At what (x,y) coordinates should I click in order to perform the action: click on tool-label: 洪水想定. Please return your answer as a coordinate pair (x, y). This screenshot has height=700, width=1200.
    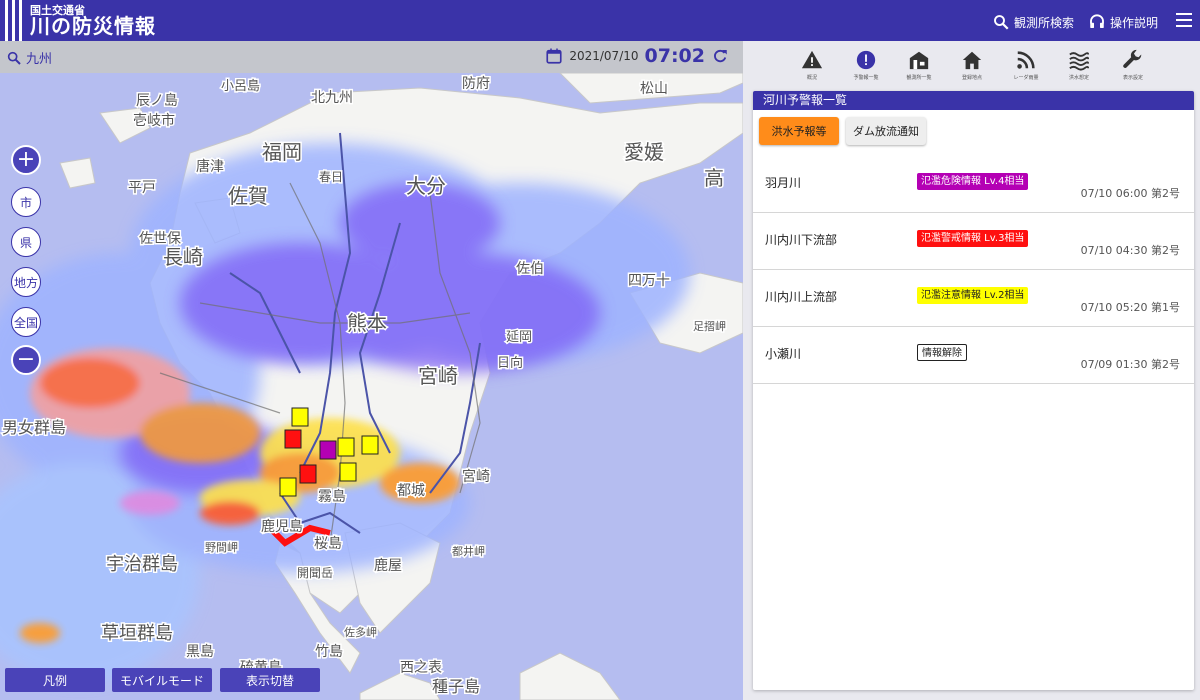
    Looking at the image, I should click on (1078, 78).